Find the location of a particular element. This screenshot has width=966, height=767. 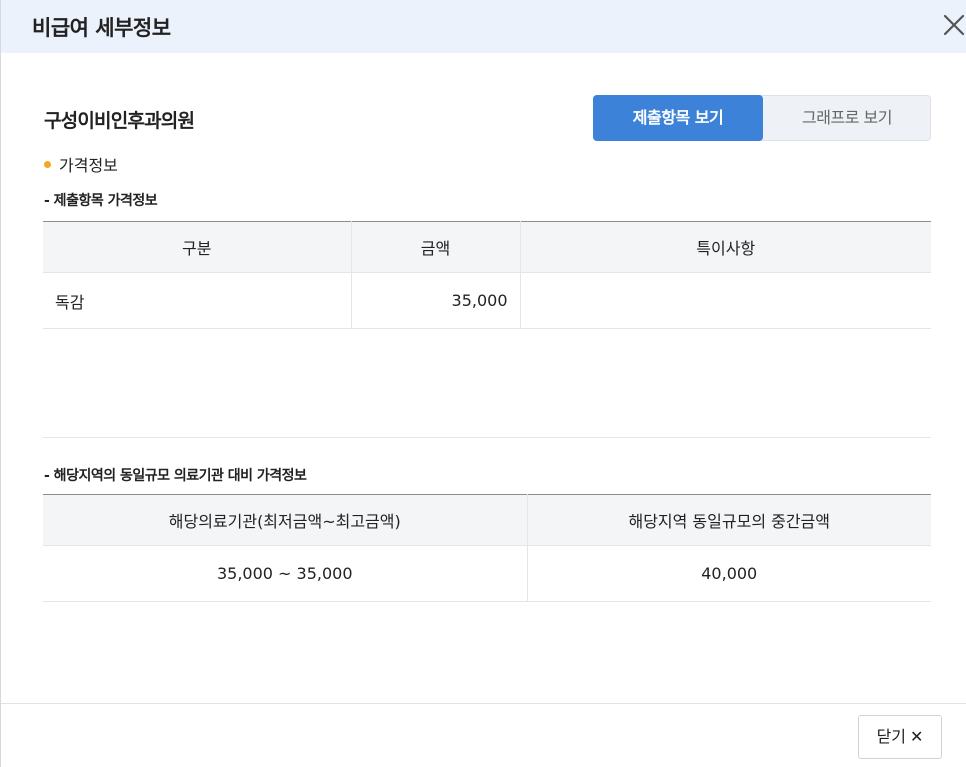

modal-title: 비급여 세부정보 is located at coordinates (101, 28).